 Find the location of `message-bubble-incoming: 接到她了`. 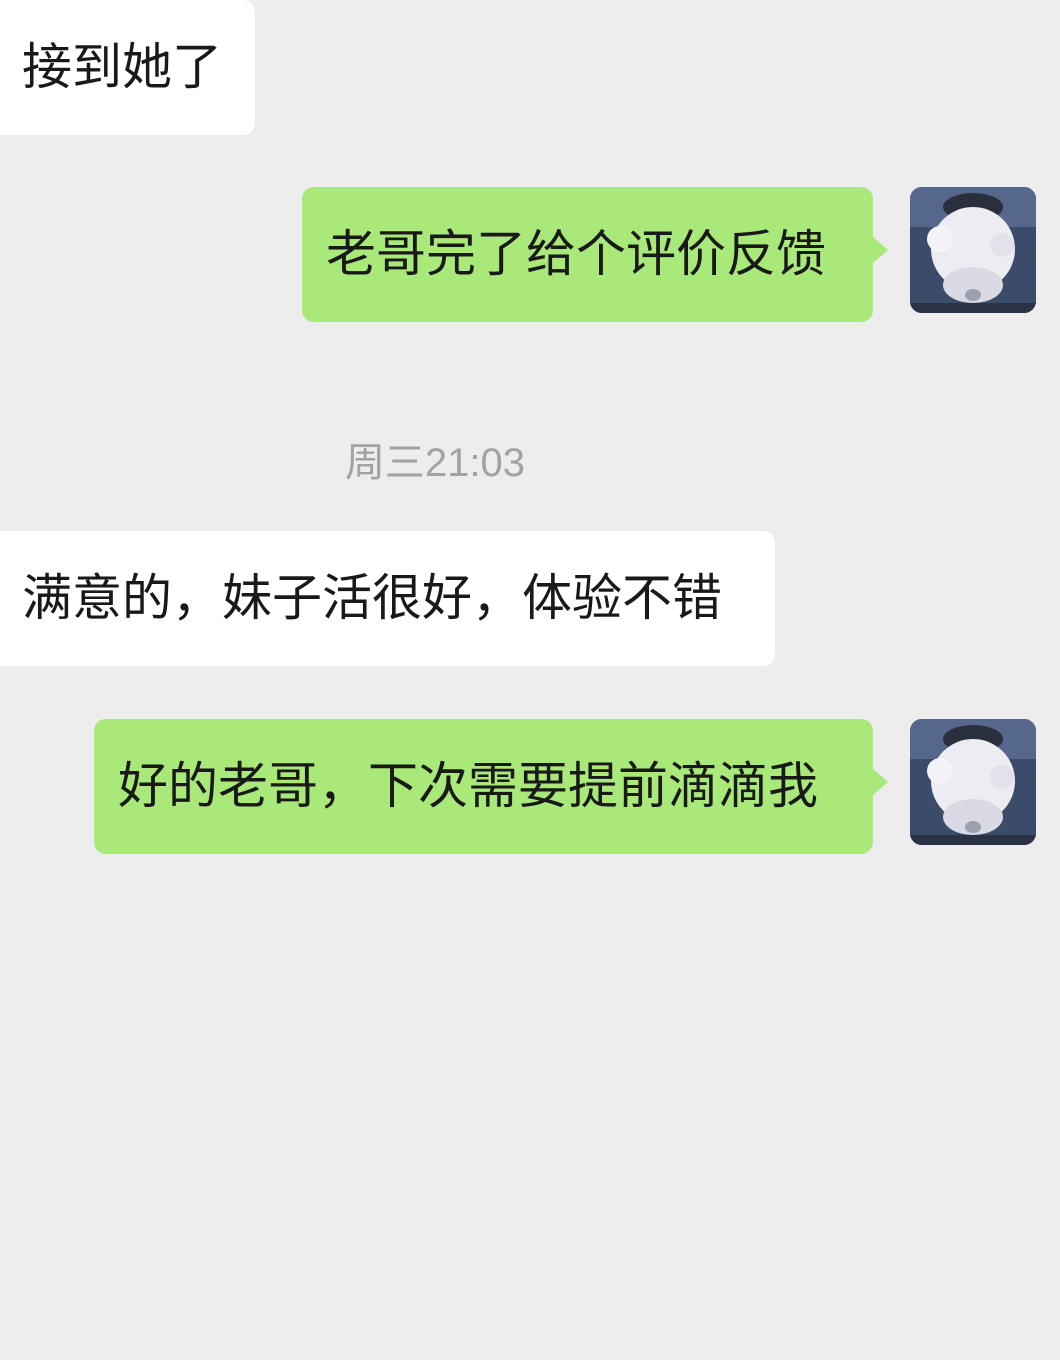

message-bubble-incoming: 接到她了 is located at coordinates (127, 67).